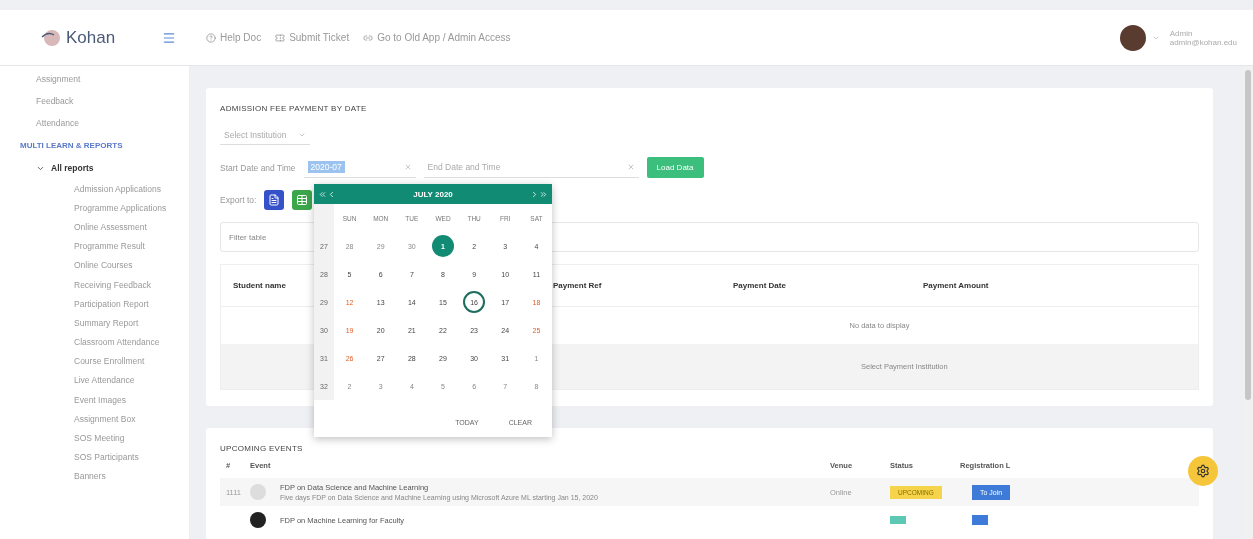 This screenshot has width=1253, height=539. What do you see at coordinates (104, 438) in the screenshot?
I see `sidebar-subitem: SOS Meeting` at bounding box center [104, 438].